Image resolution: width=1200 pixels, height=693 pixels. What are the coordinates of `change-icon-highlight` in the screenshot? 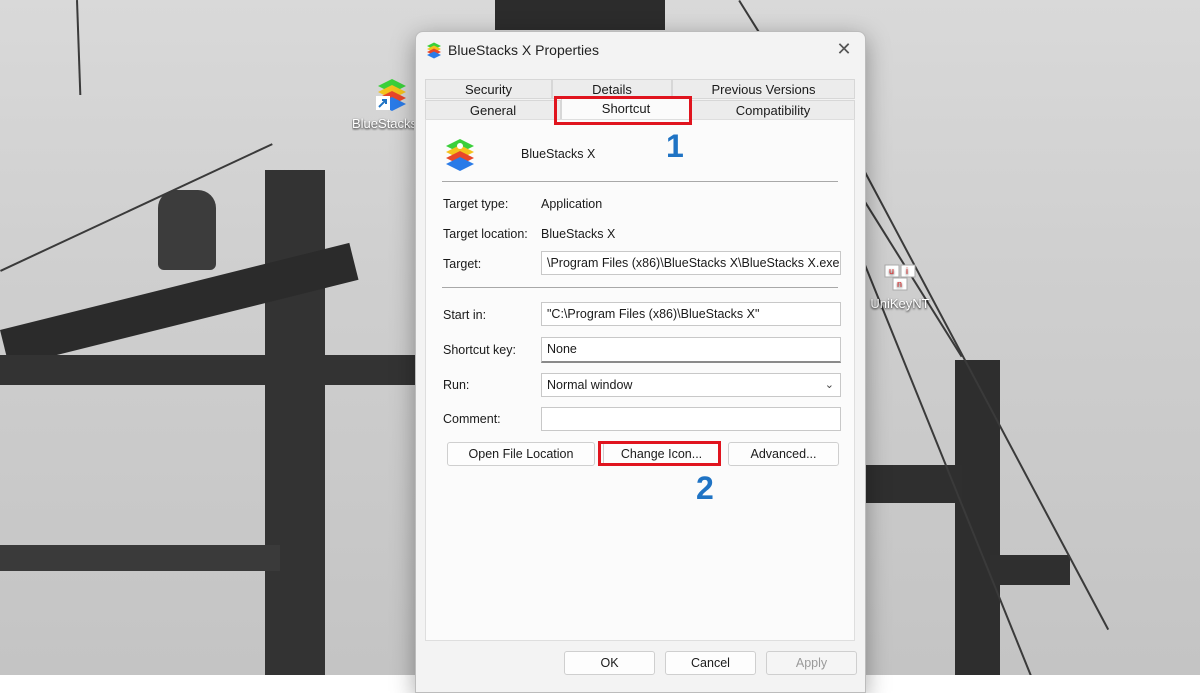 It's located at (659, 453).